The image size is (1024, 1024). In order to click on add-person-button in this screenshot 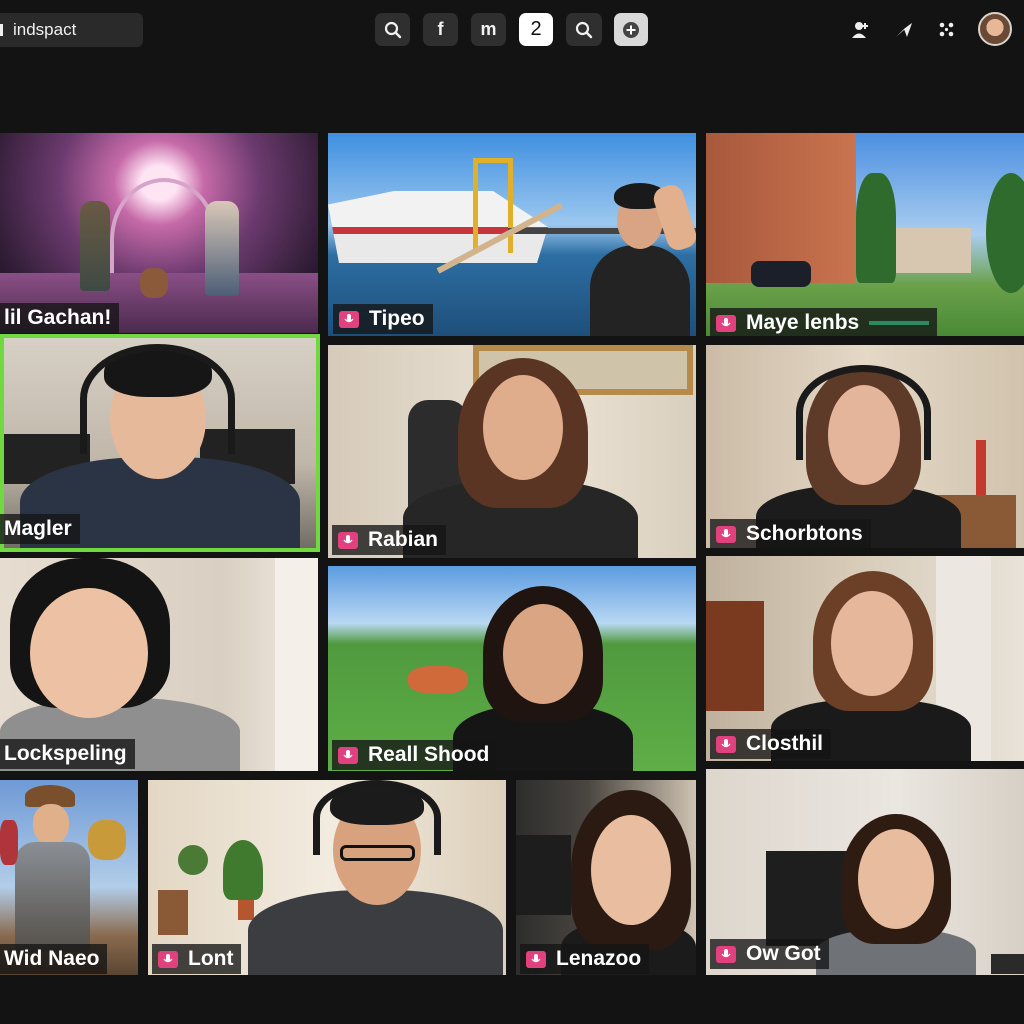, I will do `click(860, 30)`.